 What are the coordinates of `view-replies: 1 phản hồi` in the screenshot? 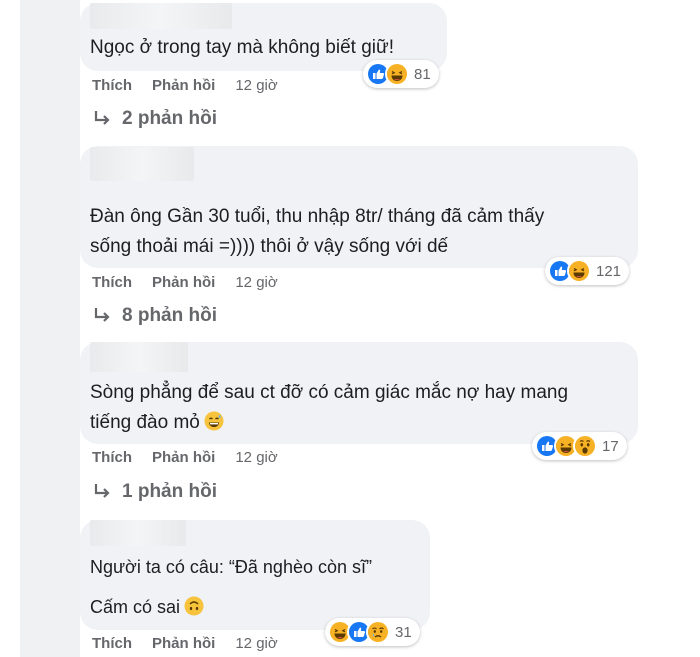 It's located at (154, 492).